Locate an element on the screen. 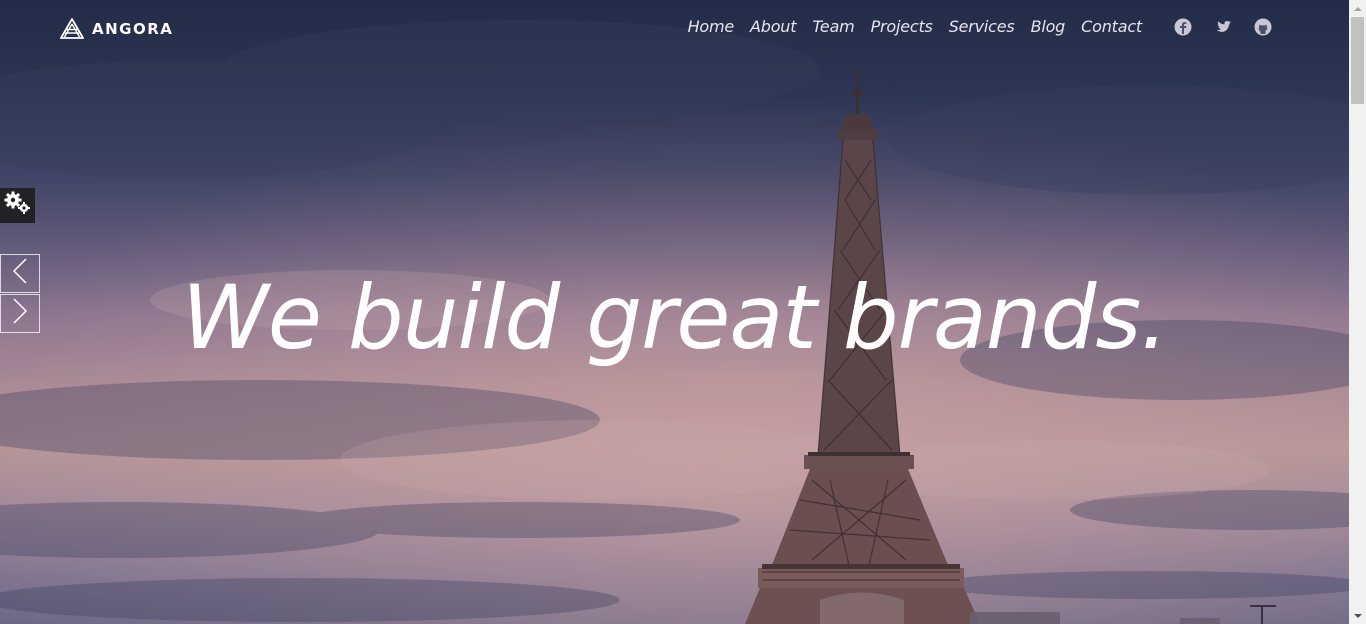  scrollbar-thumb is located at coordinates (1357, 60).